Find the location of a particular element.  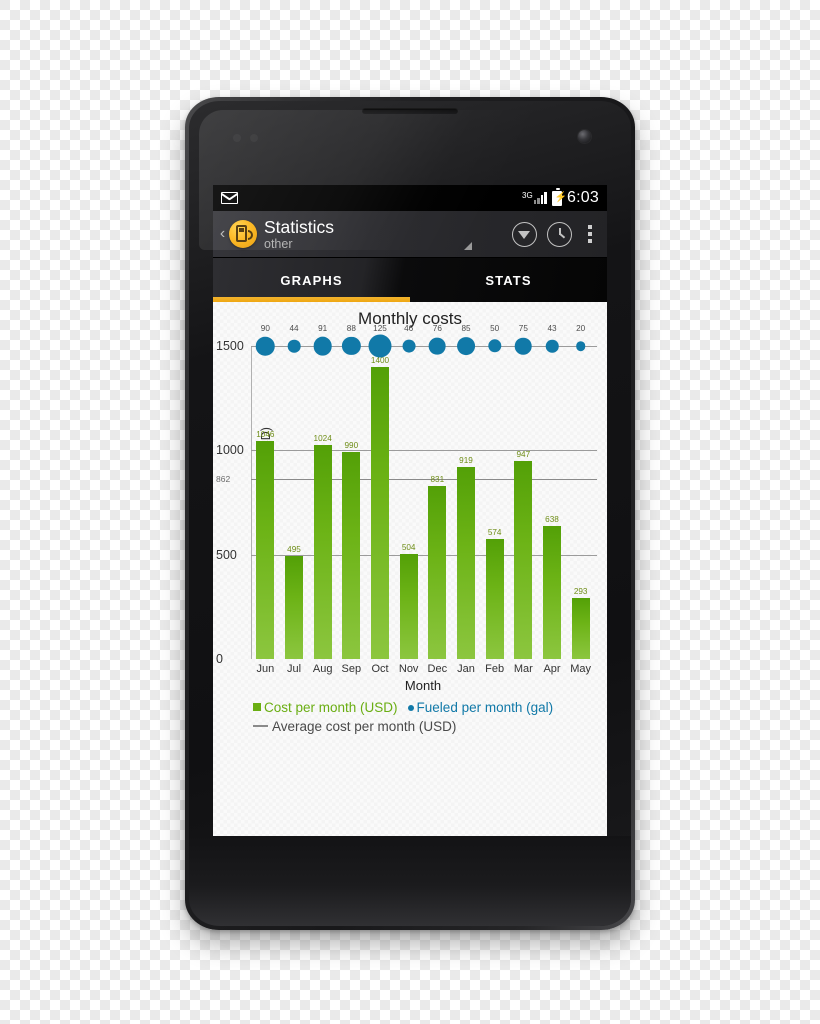

bar-value-label: 504 is located at coordinates (408, 547).